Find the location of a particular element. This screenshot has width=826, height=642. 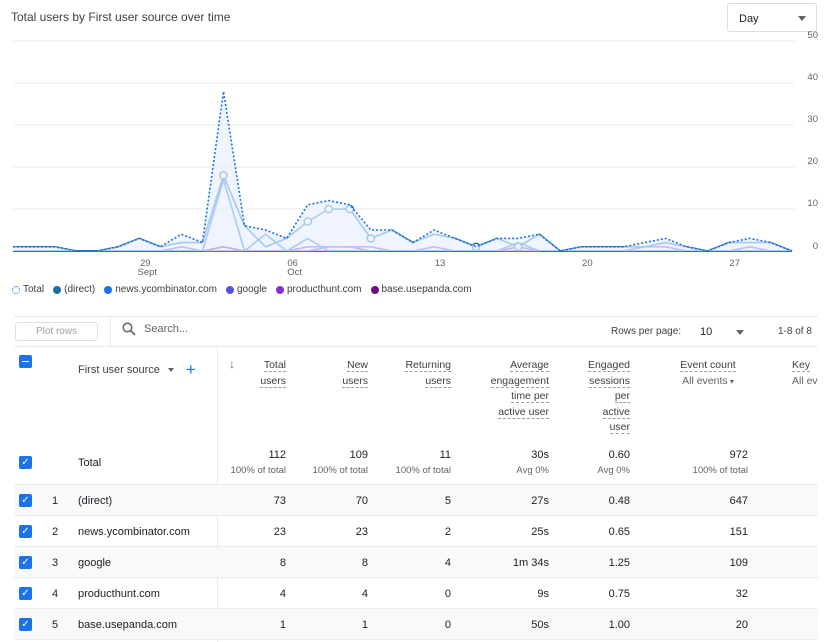

column-header-text: Total is located at coordinates (274, 365).